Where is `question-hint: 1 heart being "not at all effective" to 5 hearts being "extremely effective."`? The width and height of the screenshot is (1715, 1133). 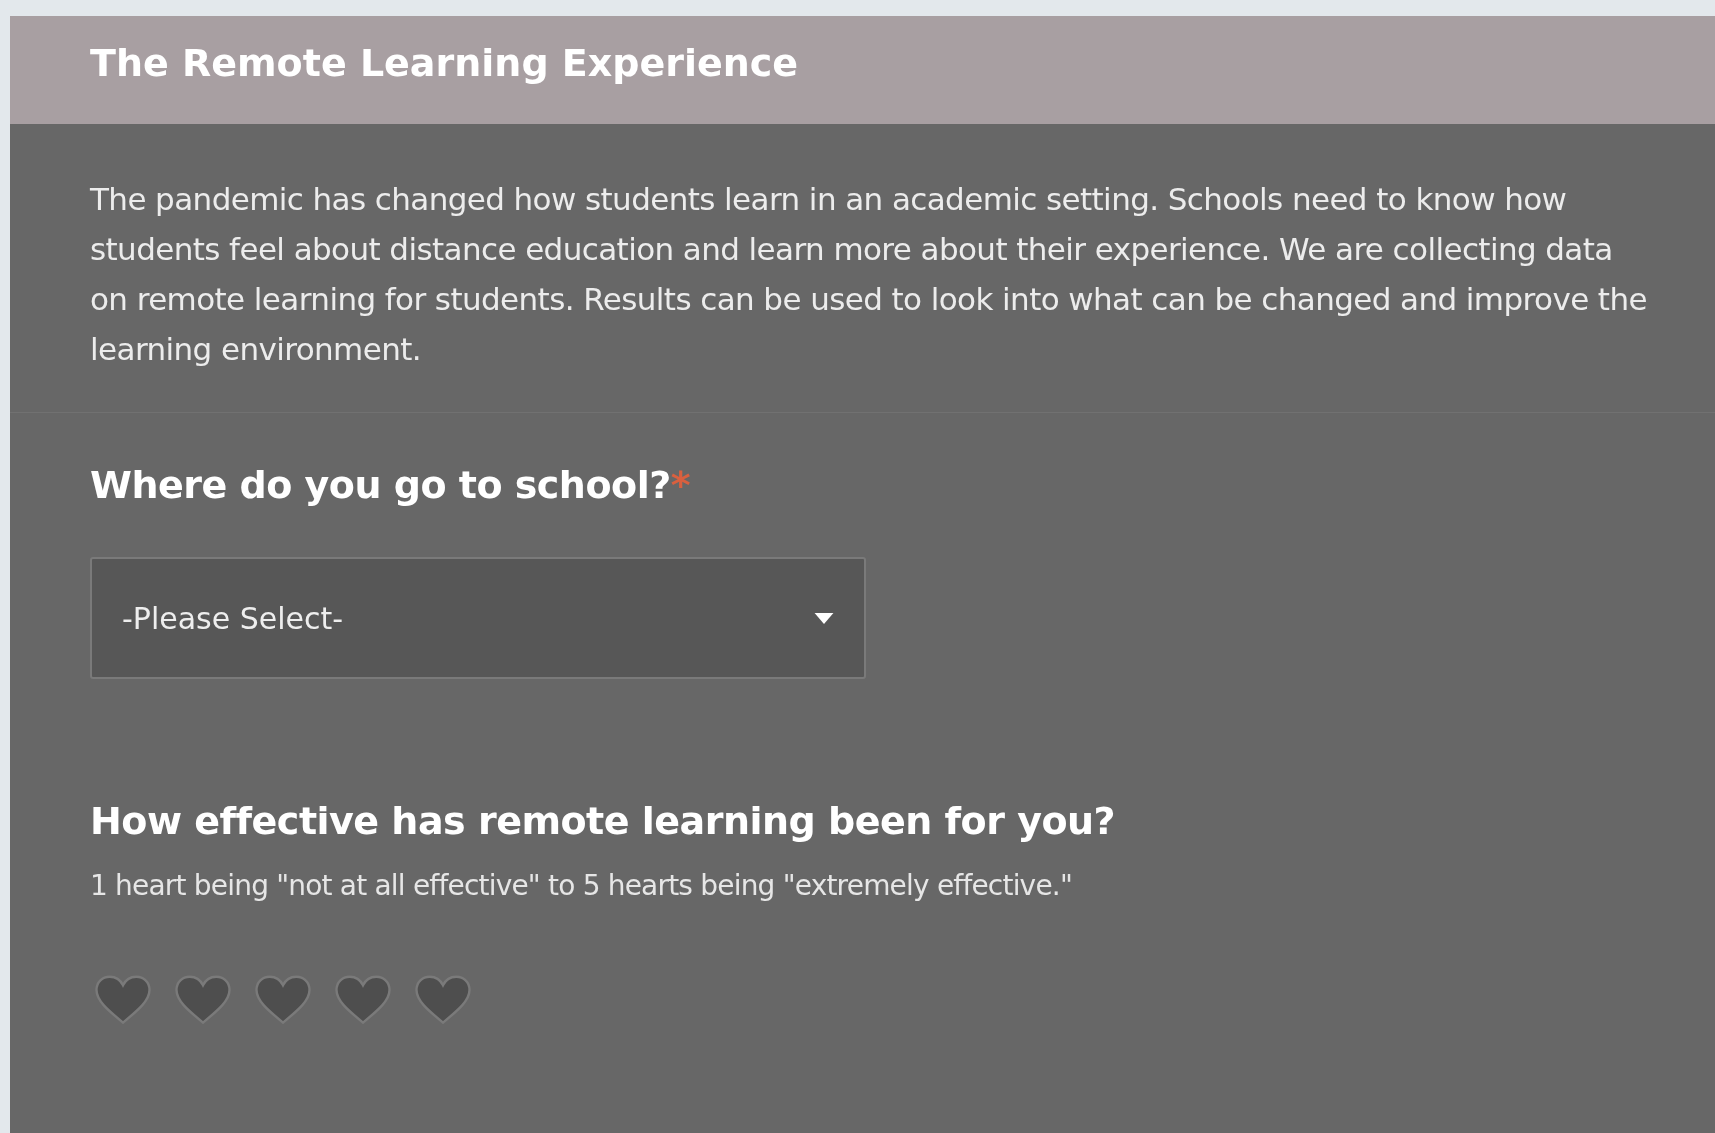 question-hint: 1 heart being "not at all effective" to 5 hearts being "extremely effective." is located at coordinates (581, 885).